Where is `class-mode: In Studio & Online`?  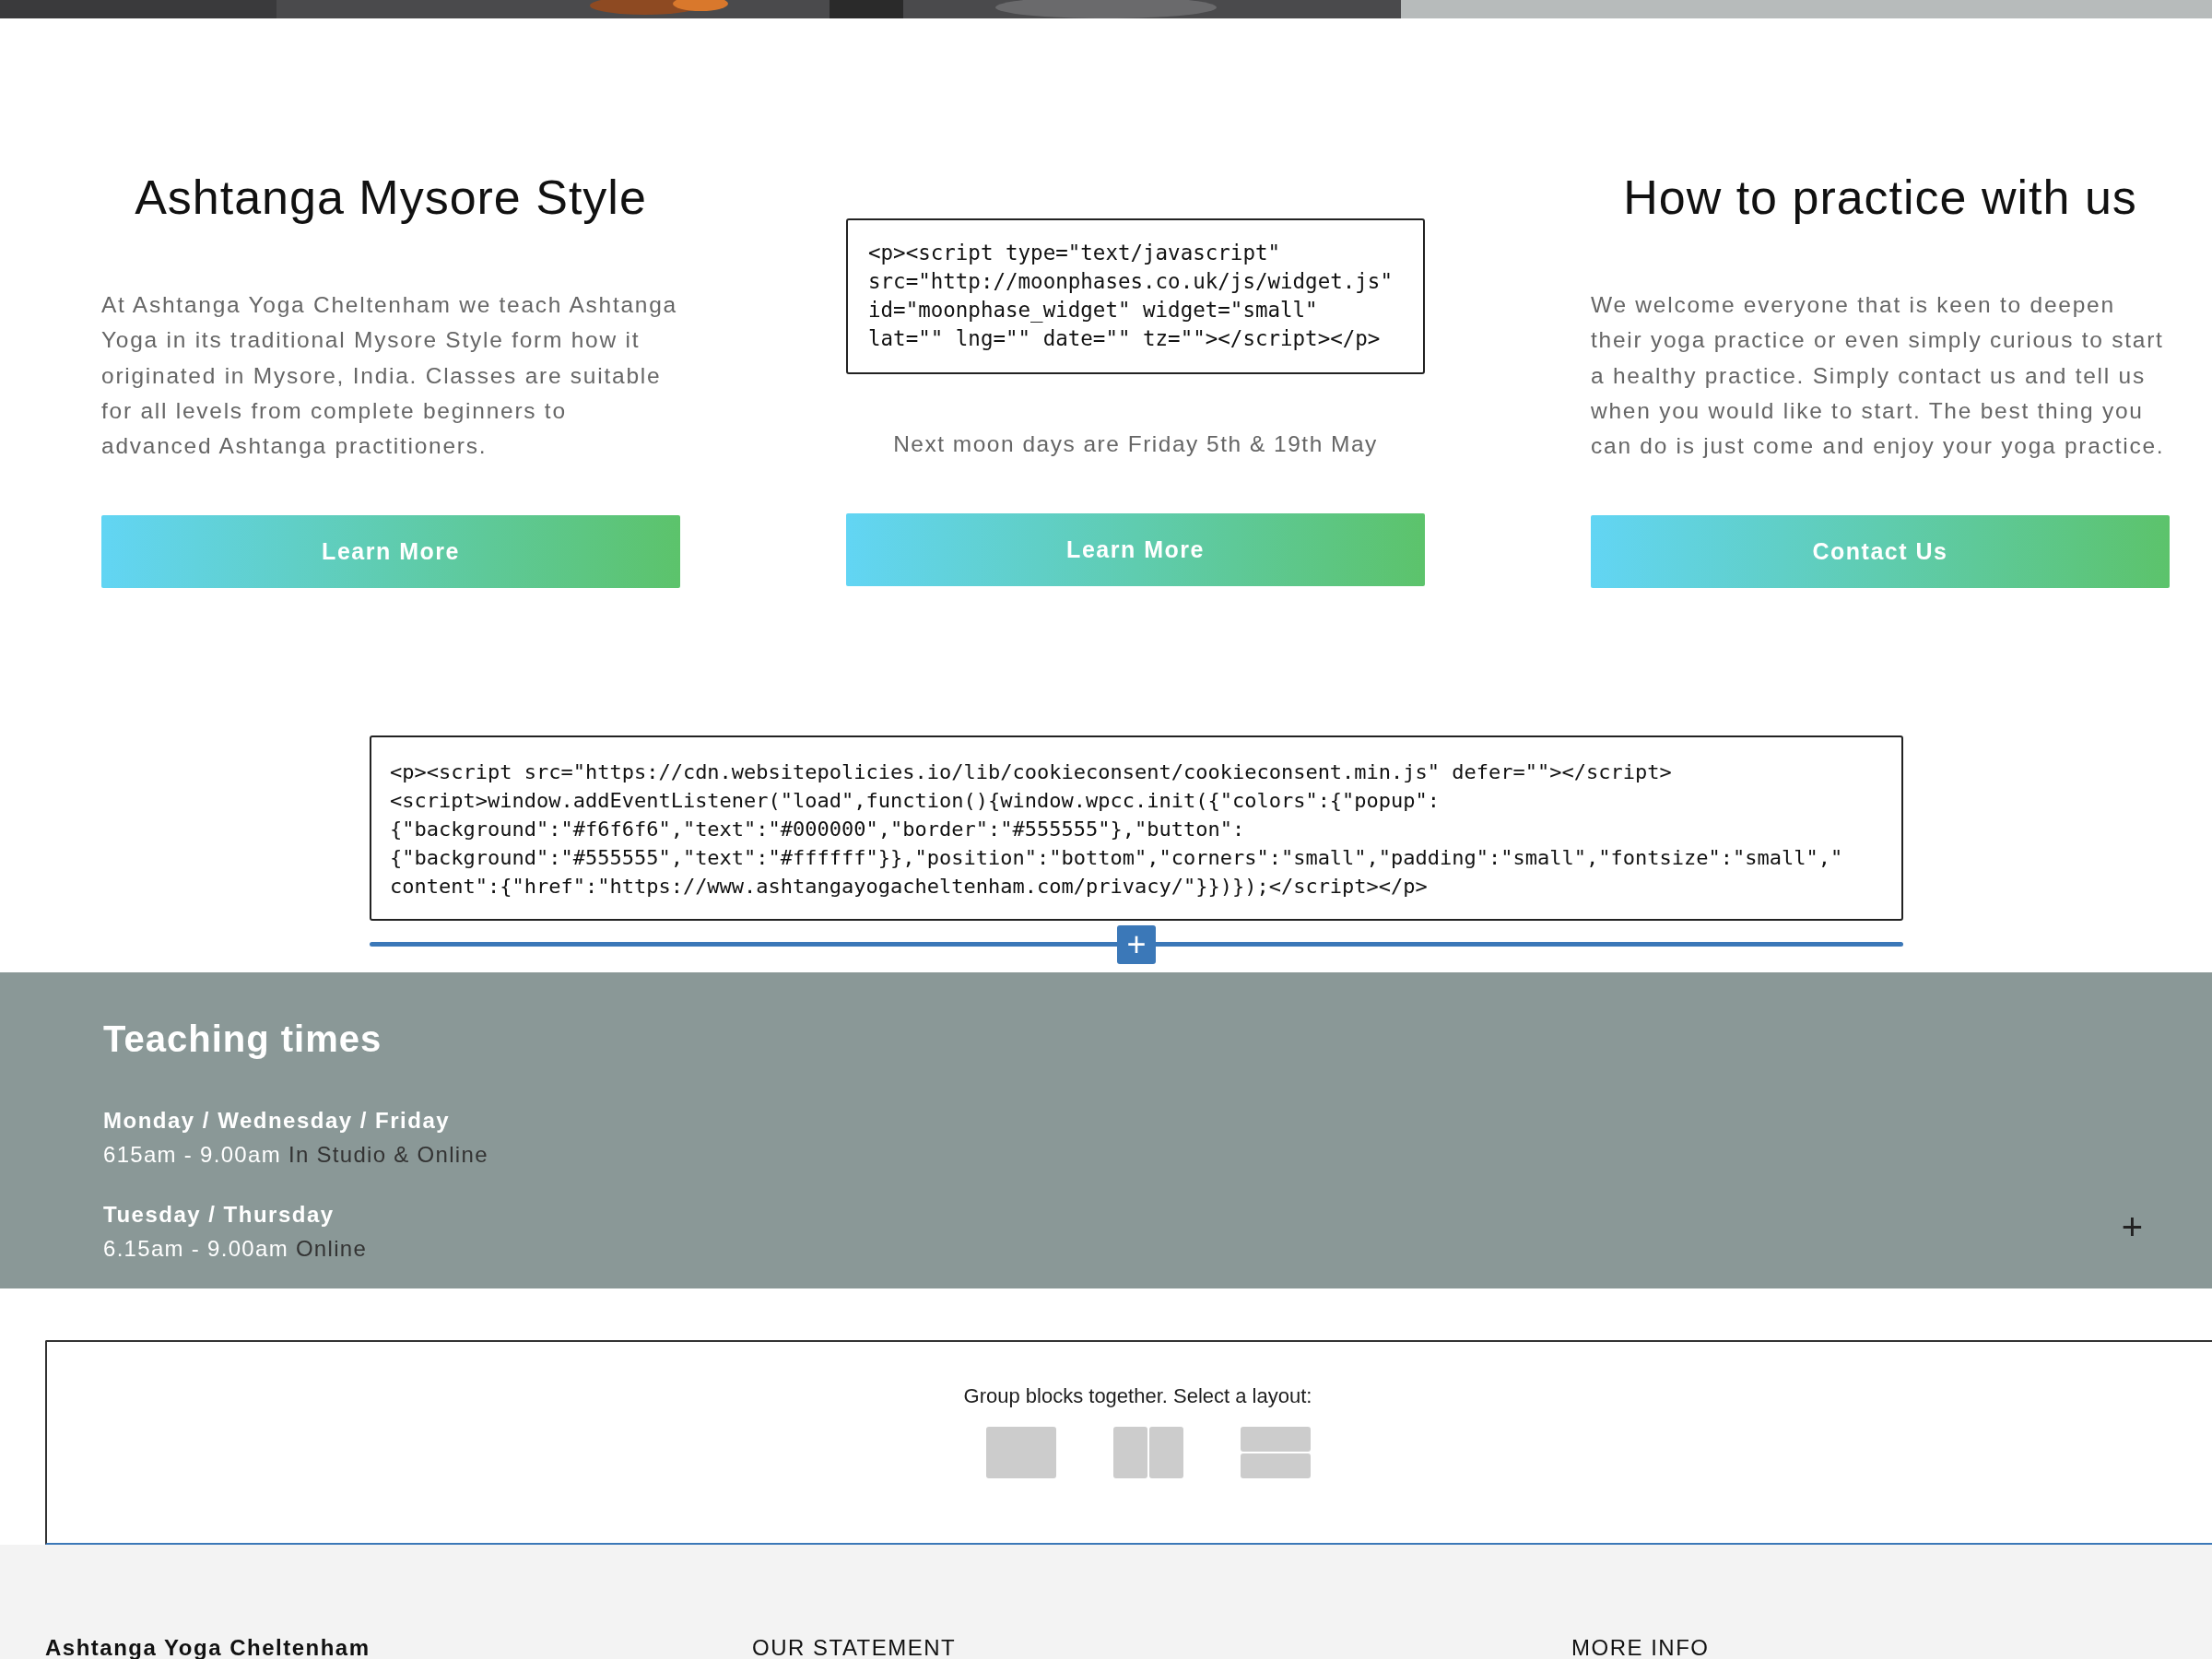 class-mode: In Studio & Online is located at coordinates (388, 1154).